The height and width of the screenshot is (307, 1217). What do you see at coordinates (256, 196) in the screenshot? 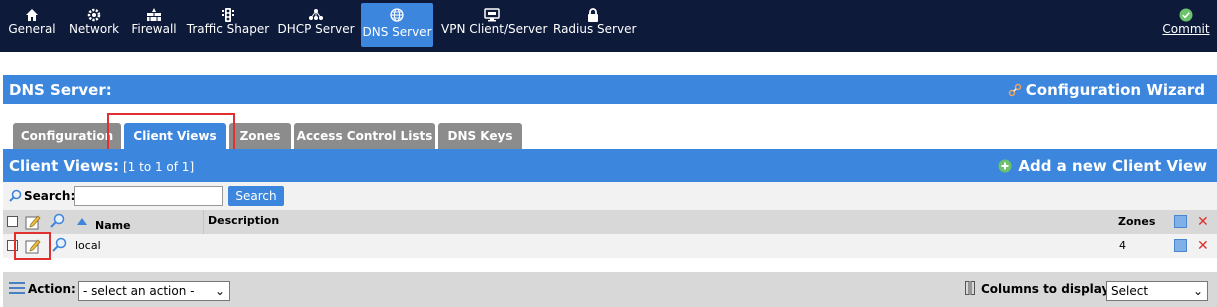
I see `search-button: Search` at bounding box center [256, 196].